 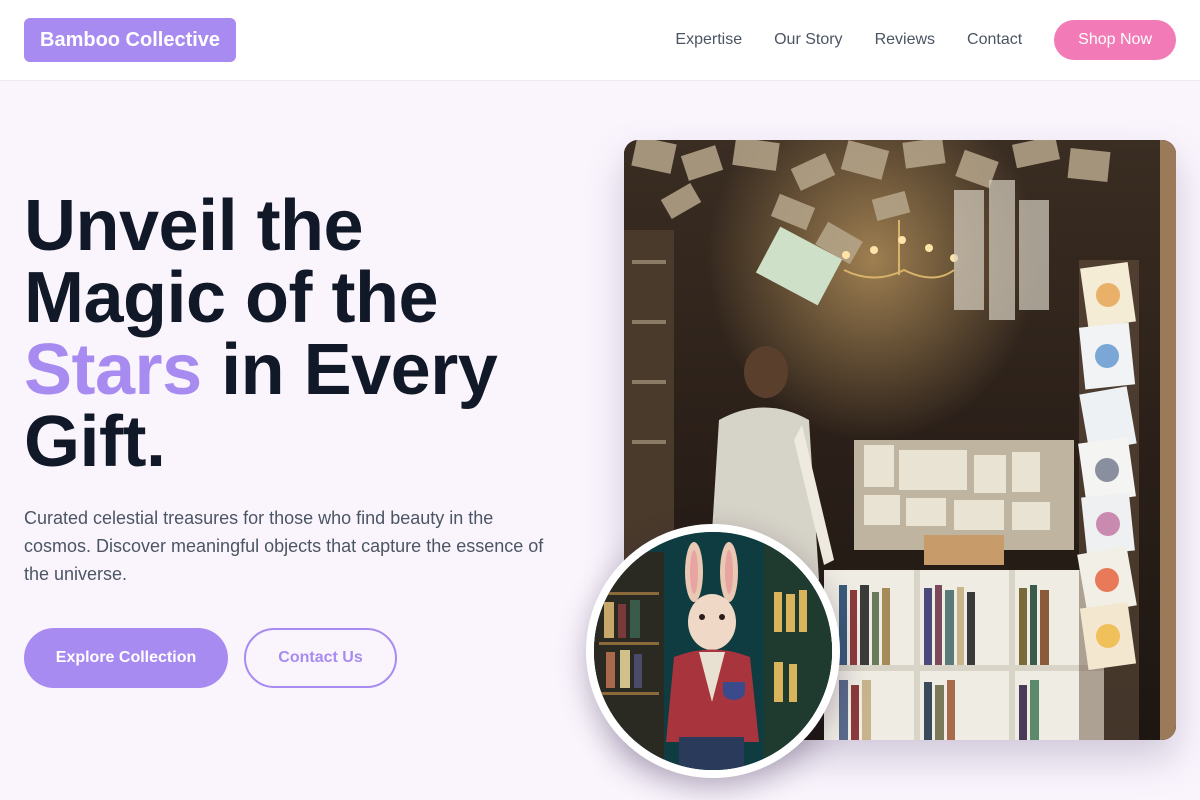 What do you see at coordinates (113, 370) in the screenshot?
I see `headline-accent: Stars` at bounding box center [113, 370].